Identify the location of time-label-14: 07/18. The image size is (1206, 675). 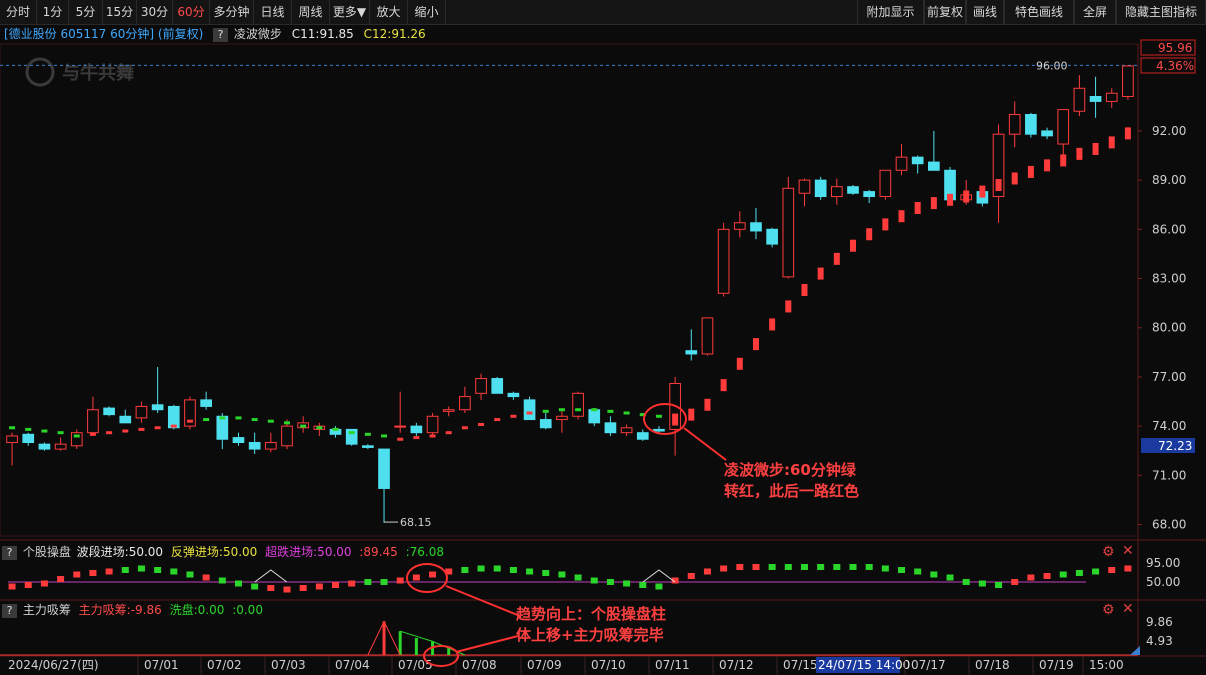
(992, 665).